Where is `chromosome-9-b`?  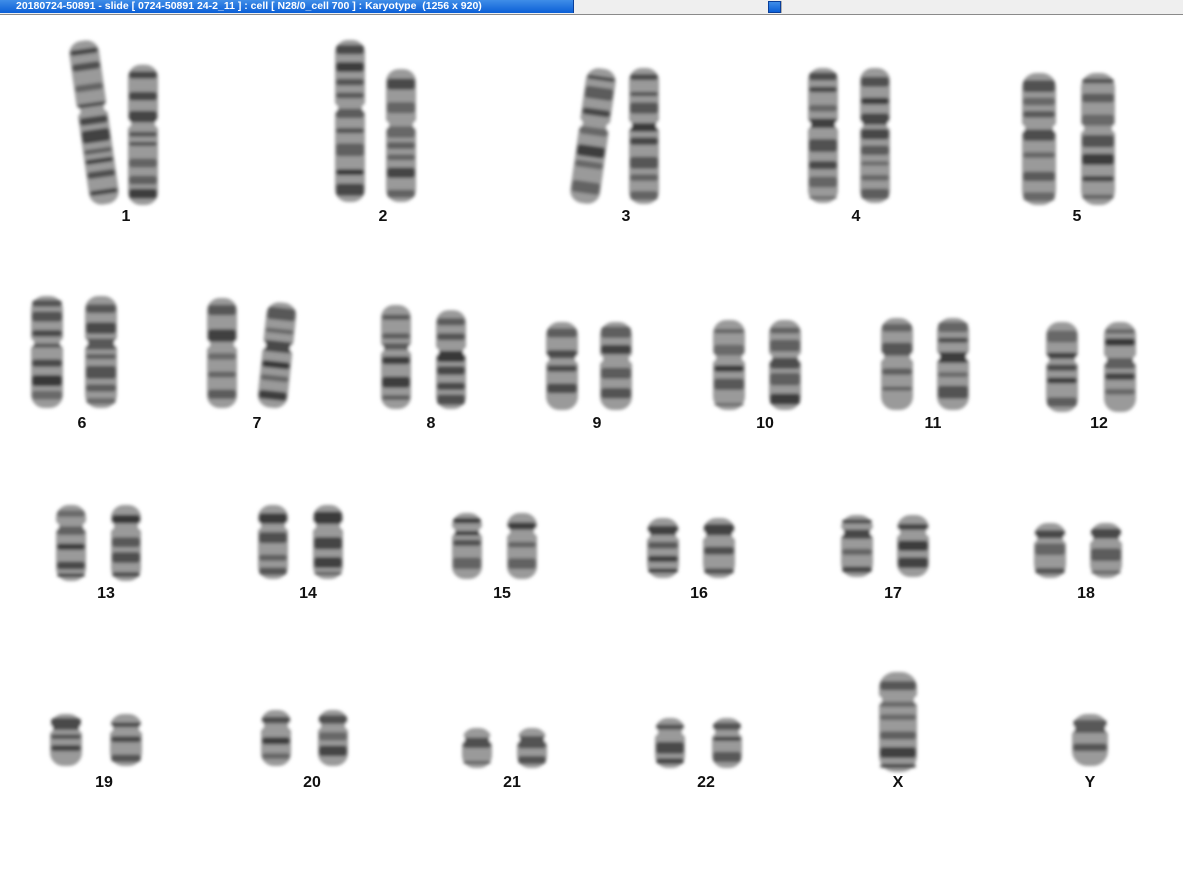 chromosome-9-b is located at coordinates (616, 366).